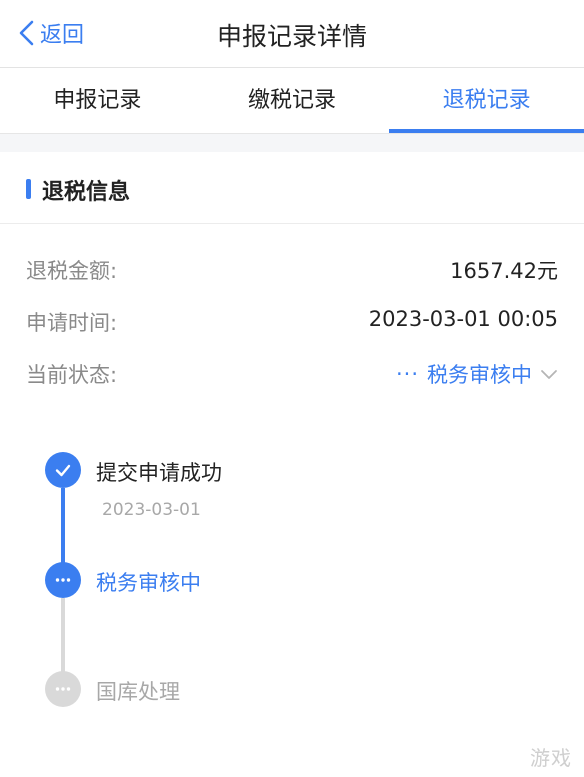 The height and width of the screenshot is (777, 584). What do you see at coordinates (486, 100) in the screenshot?
I see `tab-refund-records: 退税记录` at bounding box center [486, 100].